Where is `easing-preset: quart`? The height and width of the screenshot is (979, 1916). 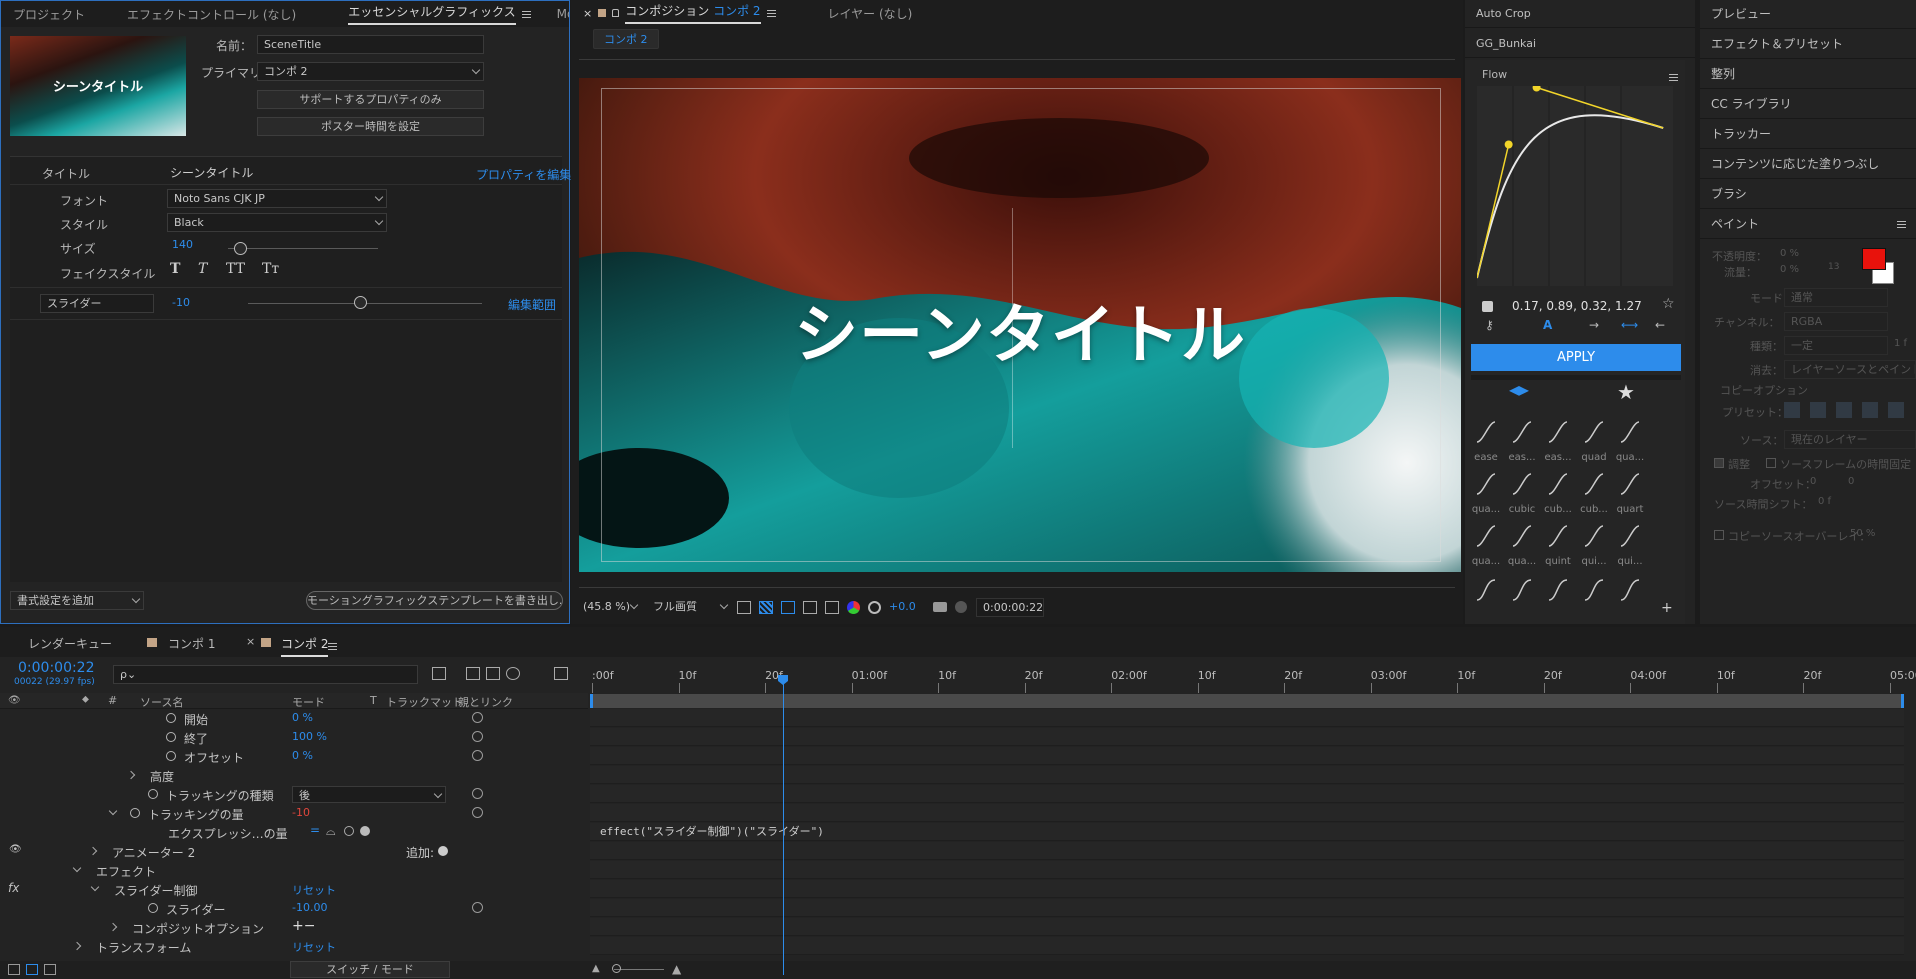 easing-preset: quart is located at coordinates (1630, 496).